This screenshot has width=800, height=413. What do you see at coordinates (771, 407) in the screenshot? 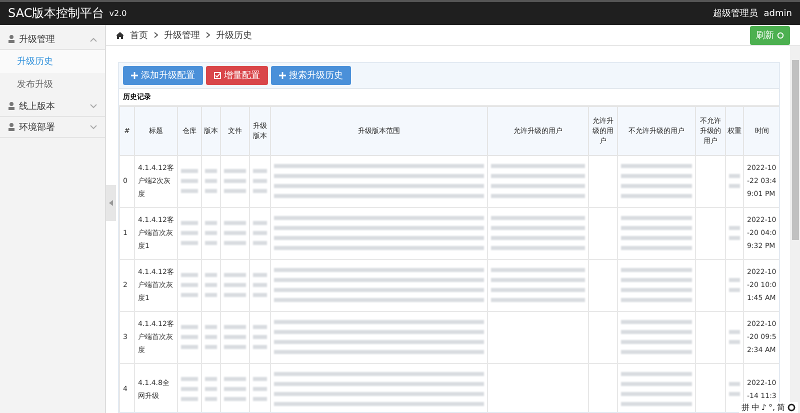
I see `ime-key: °,` at bounding box center [771, 407].